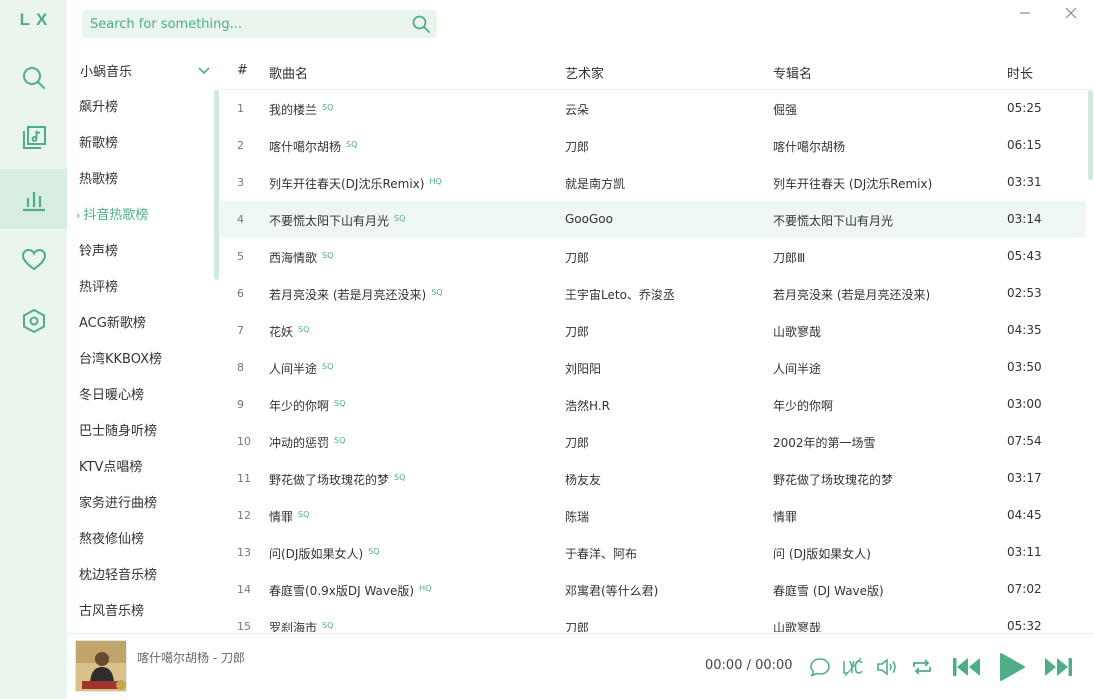 The height and width of the screenshot is (700, 1094). Describe the element at coordinates (601, 554) in the screenshot. I see `song-artist-text: 于春洋、阿布` at that location.